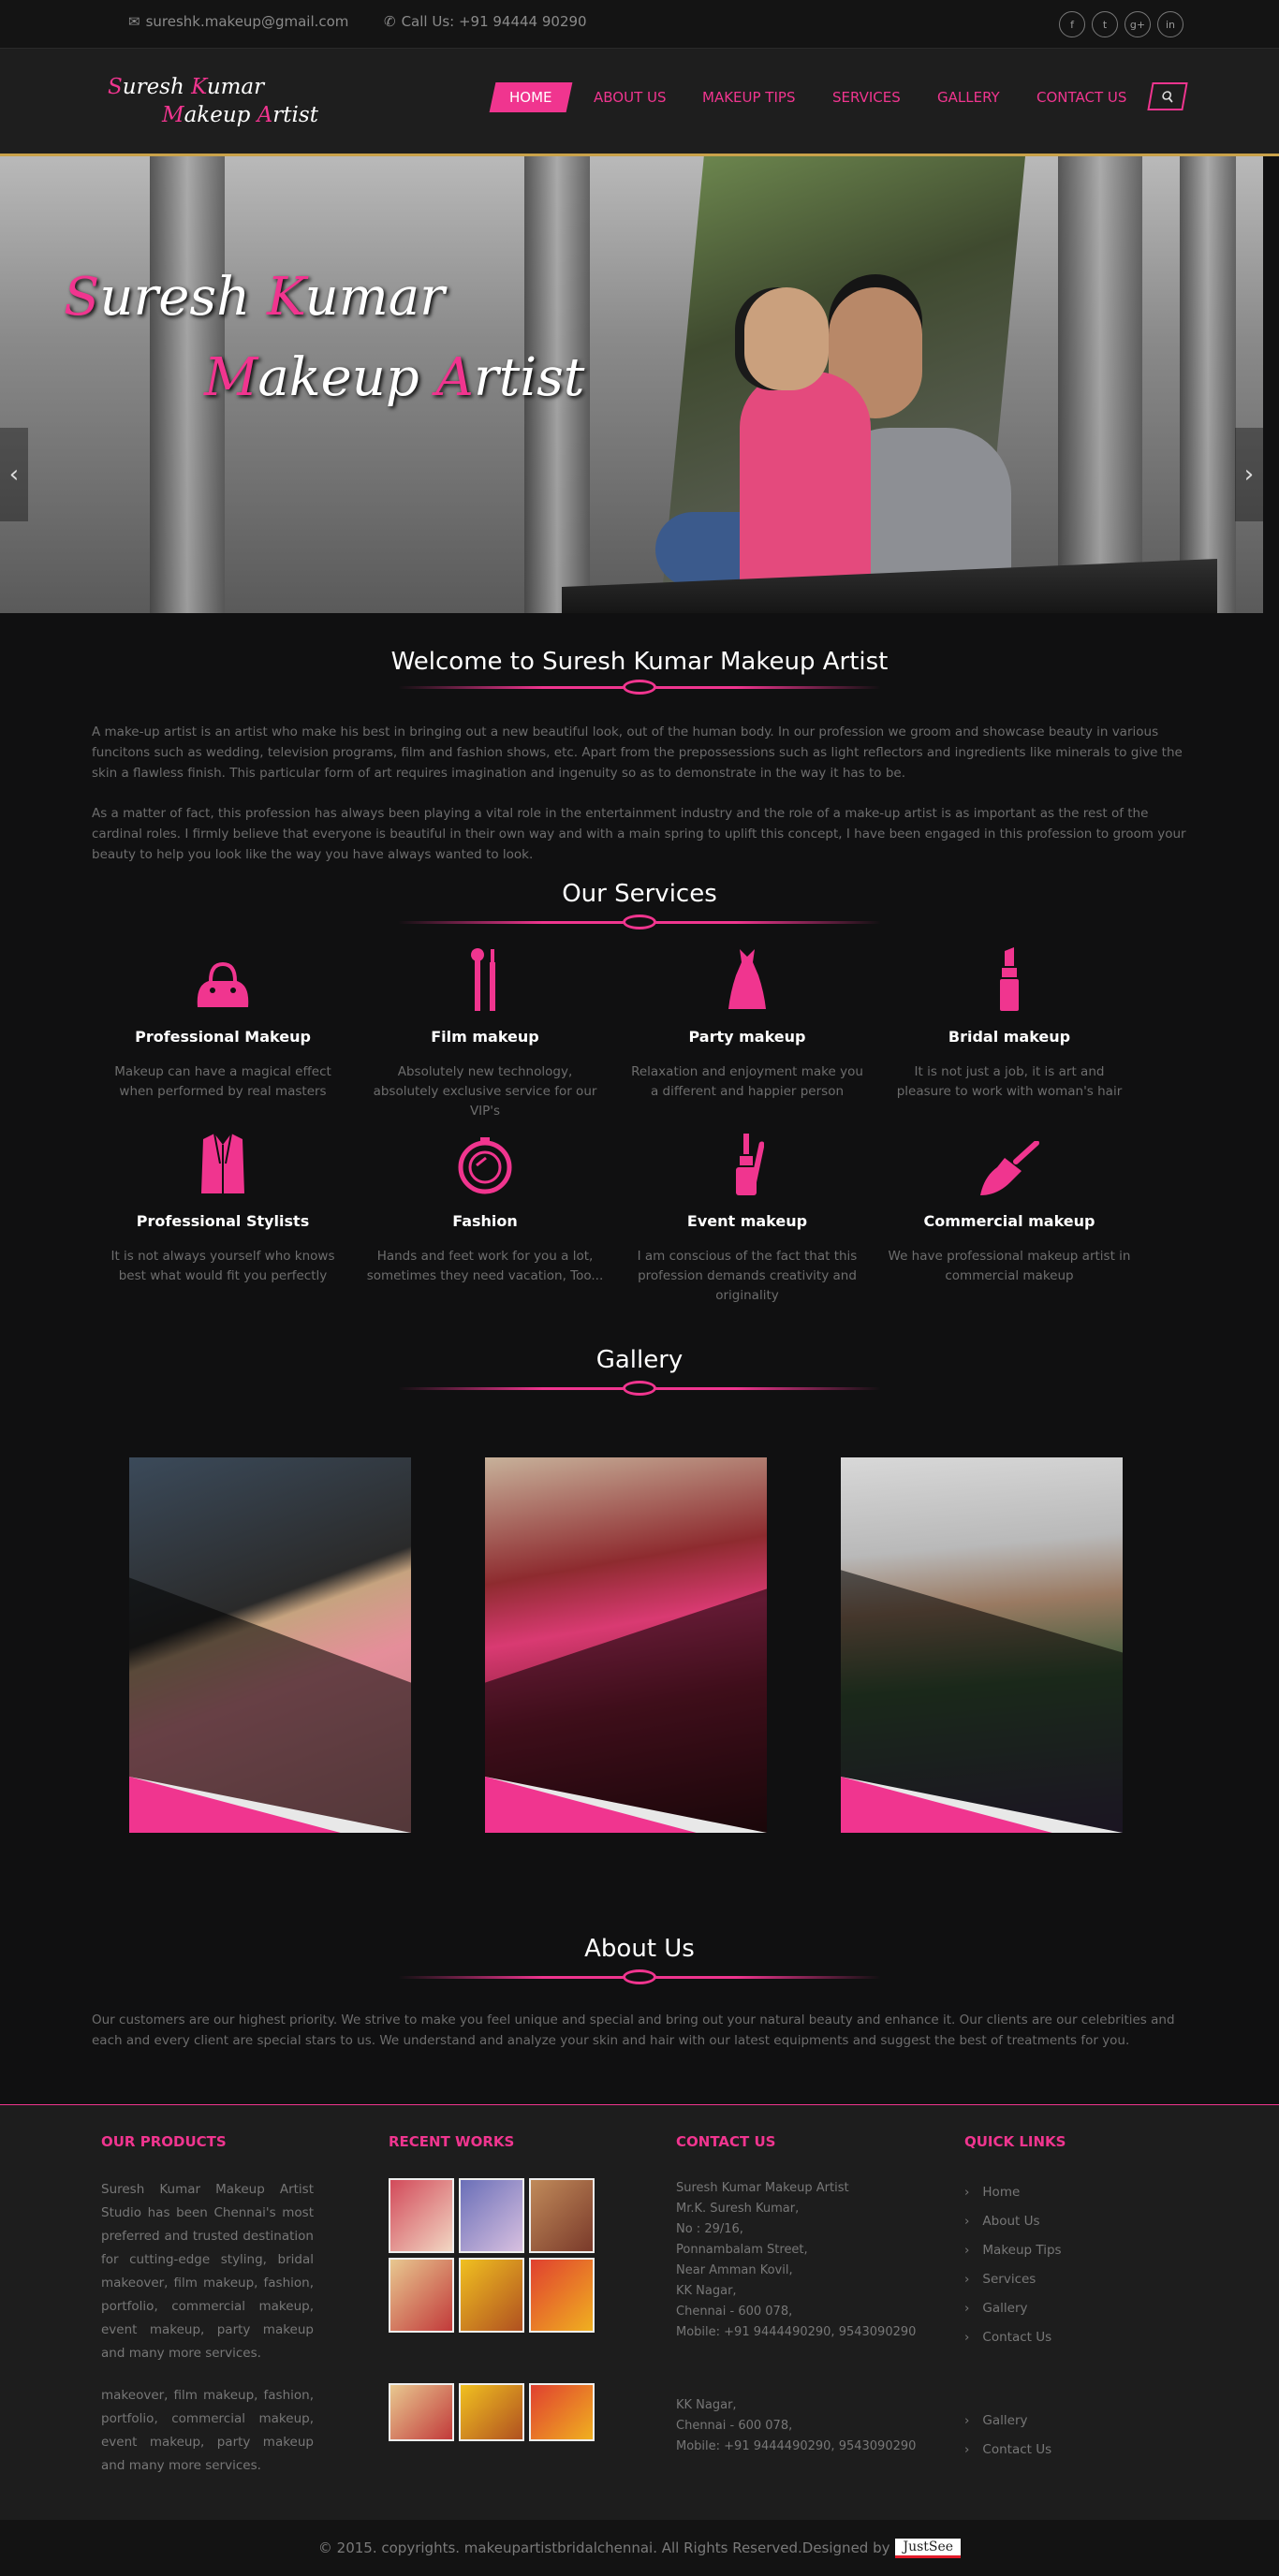  I want to click on address-line: Mr.K. Suresh Kumar,, so click(738, 2209).